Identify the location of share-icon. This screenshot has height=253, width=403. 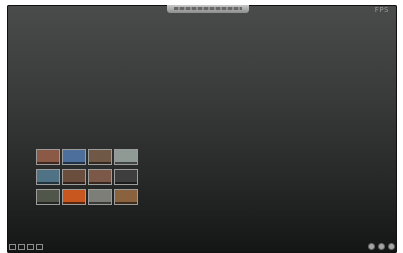
(39, 247).